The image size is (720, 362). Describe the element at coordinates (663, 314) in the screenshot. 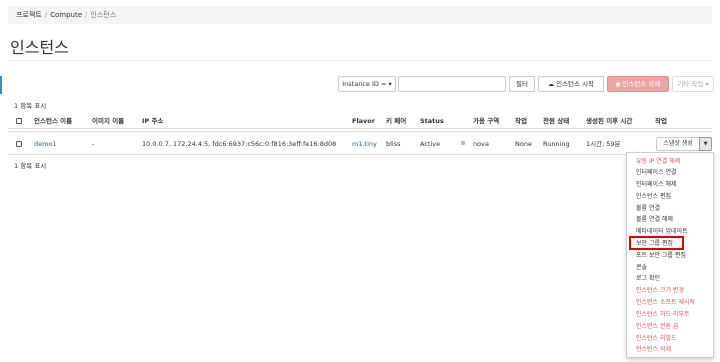

I see `menu-hard-reboot: 인스턴스 하드 리부트` at that location.